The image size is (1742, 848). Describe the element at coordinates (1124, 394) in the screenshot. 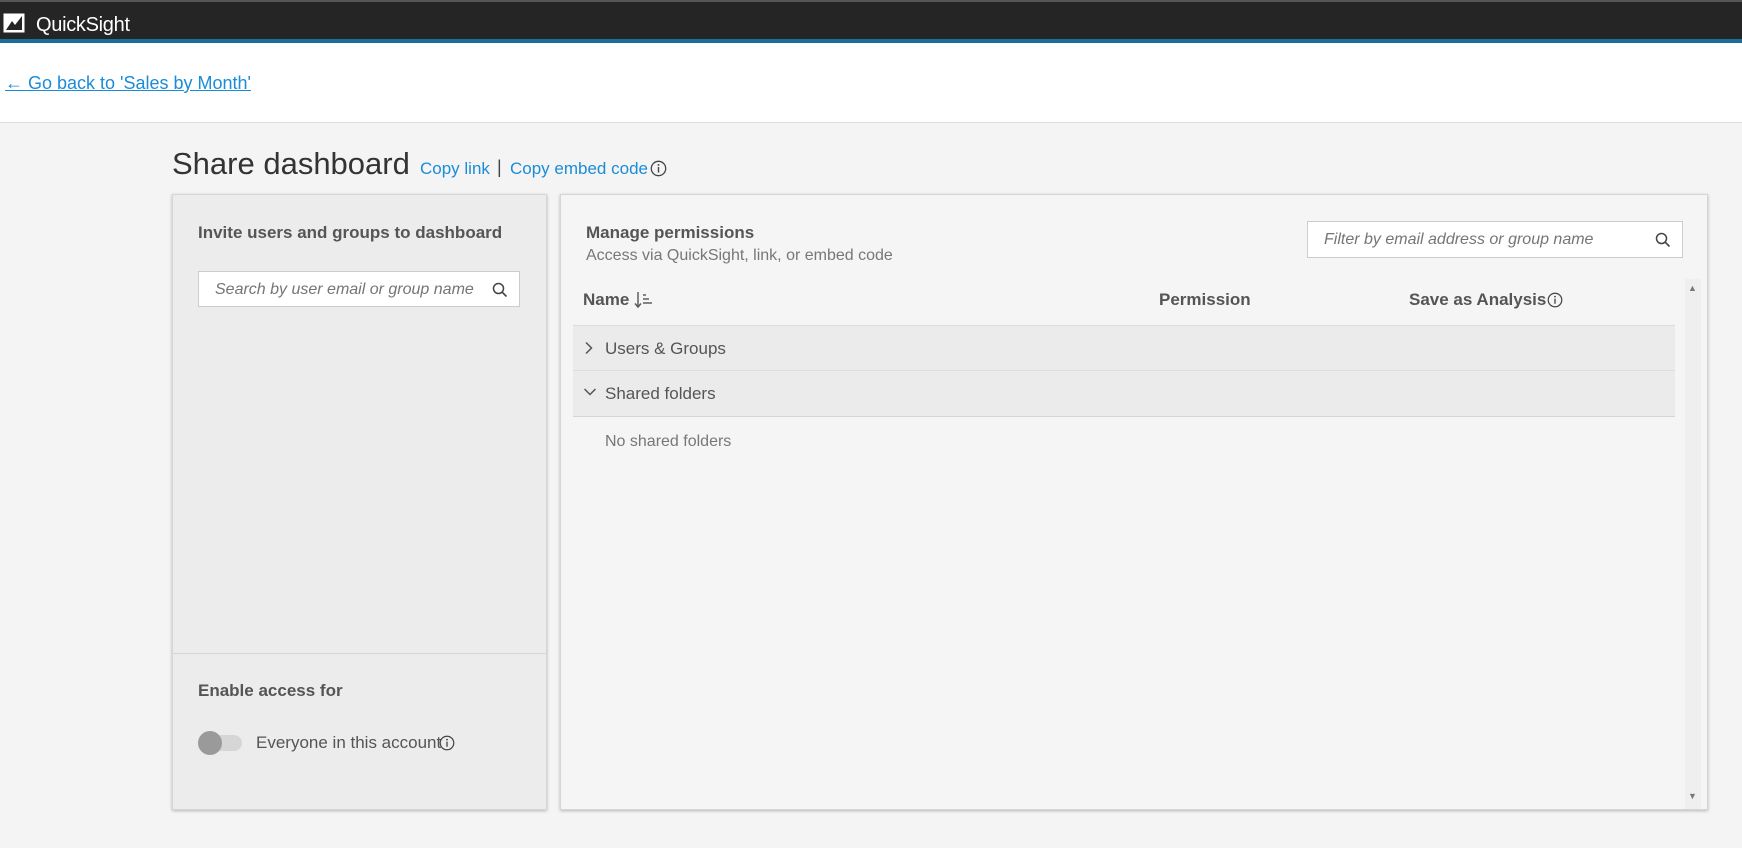

I see `shared-folders-row: Shared folders` at that location.